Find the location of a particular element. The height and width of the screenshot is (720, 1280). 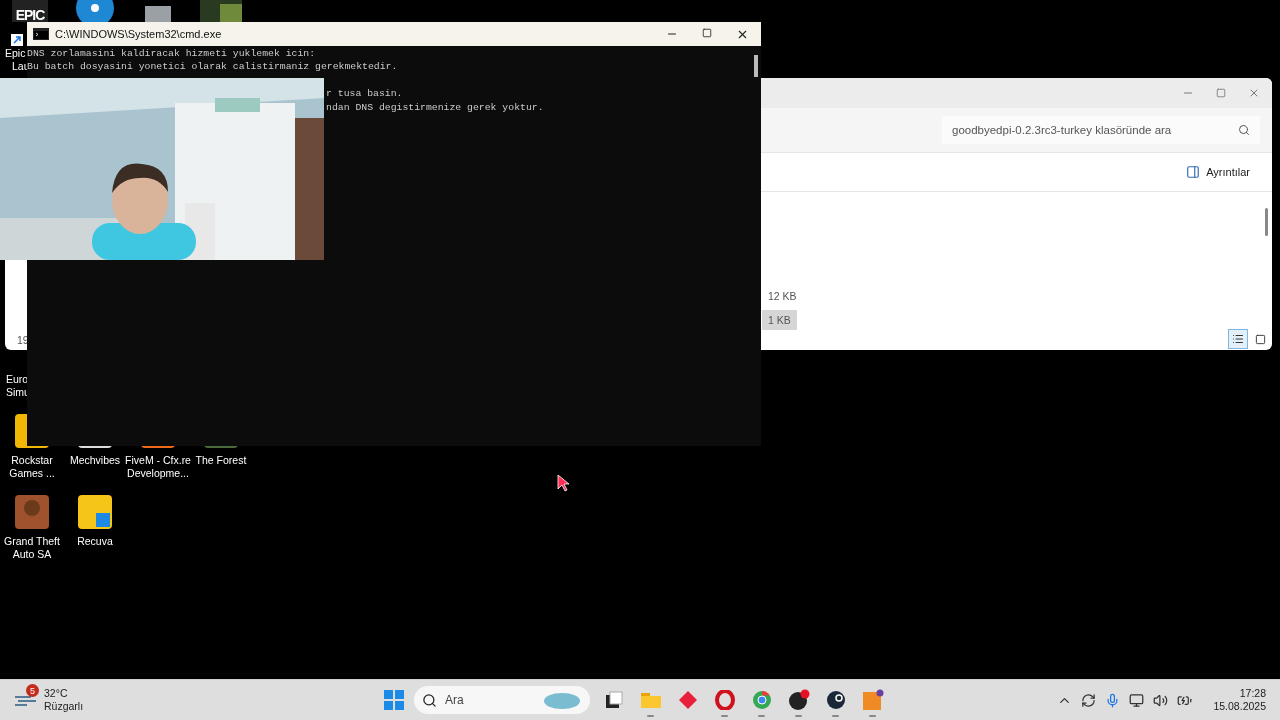

temperature: 32°C is located at coordinates (56, 693).